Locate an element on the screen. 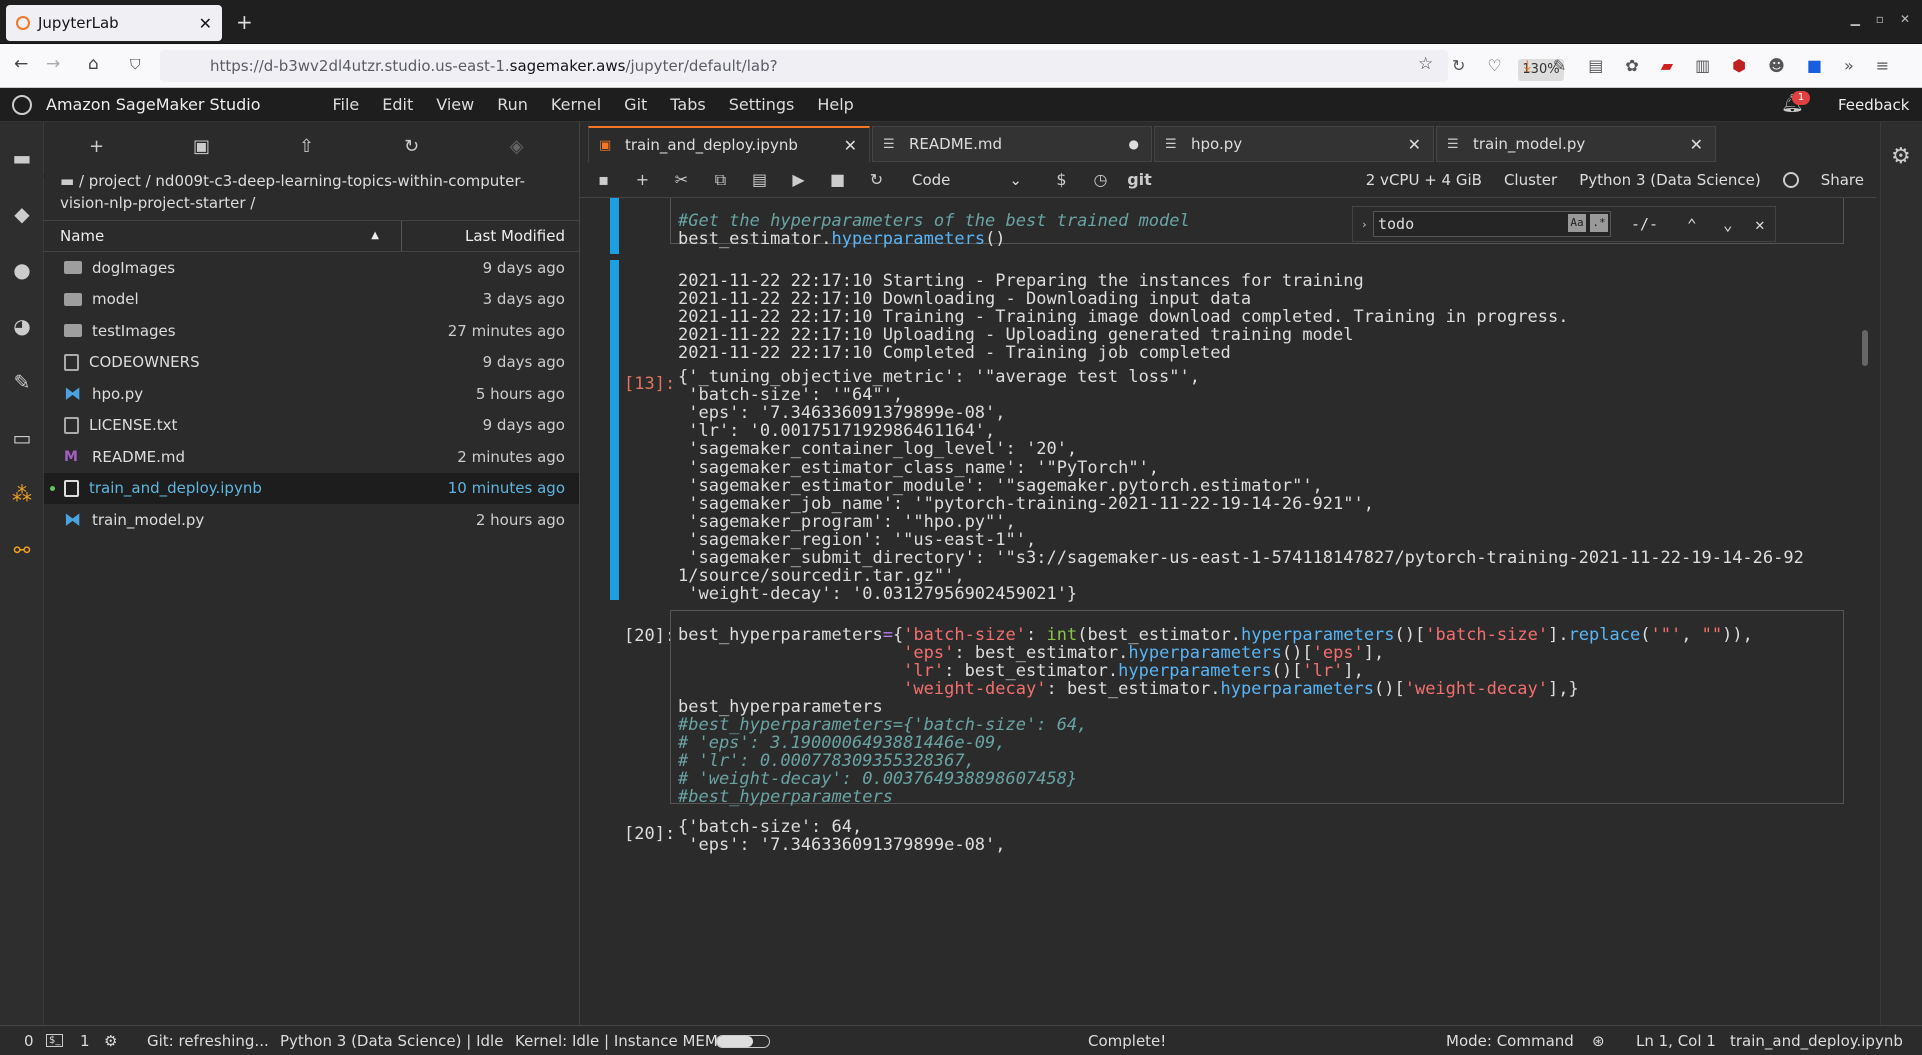  home-folder-icon: ▬ is located at coordinates (69, 181).